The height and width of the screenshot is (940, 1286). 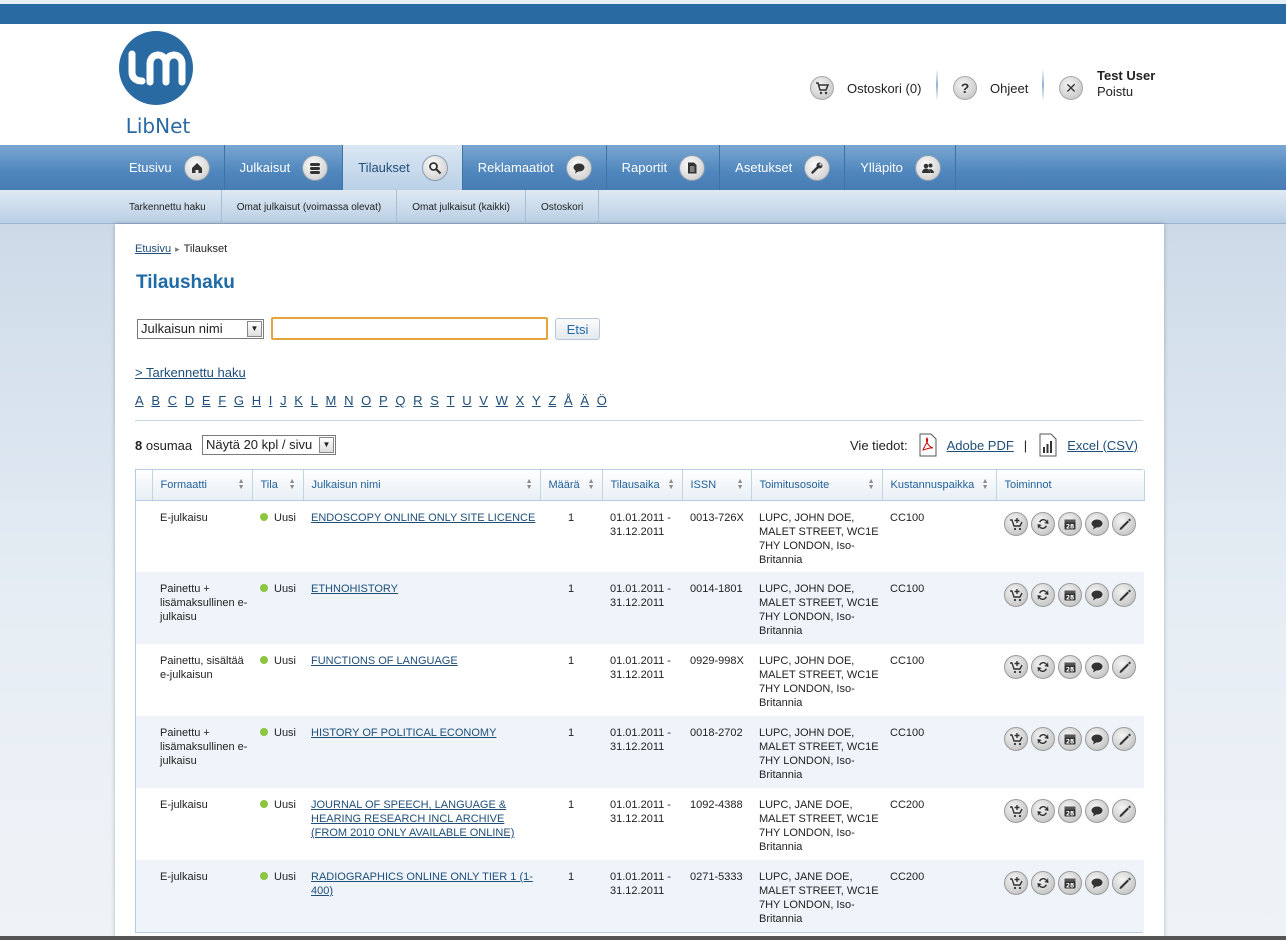 I want to click on cart-link: Ostoskori (0), so click(x=865, y=88).